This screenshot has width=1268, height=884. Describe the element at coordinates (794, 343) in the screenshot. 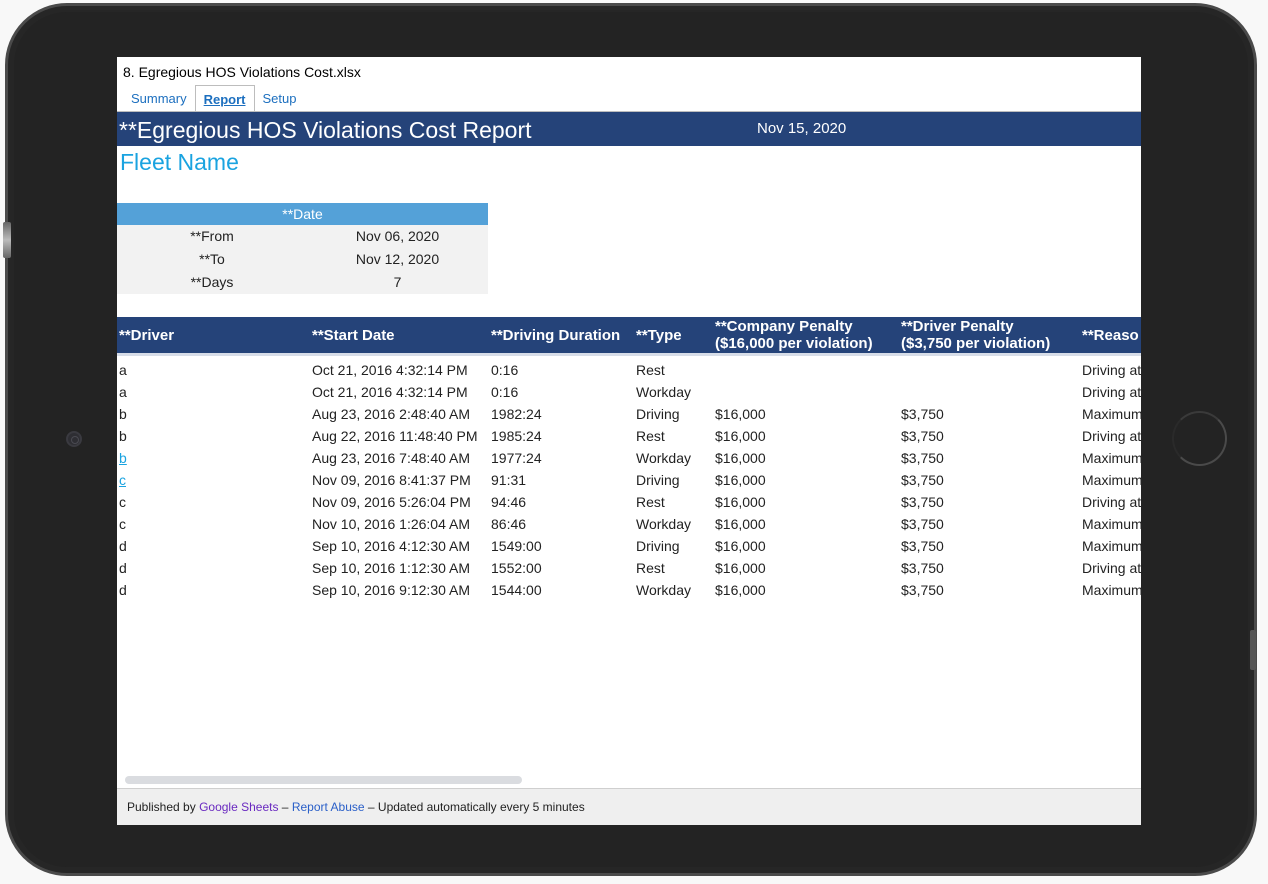

I see `header-subtext: ($16,000 per violation)` at that location.